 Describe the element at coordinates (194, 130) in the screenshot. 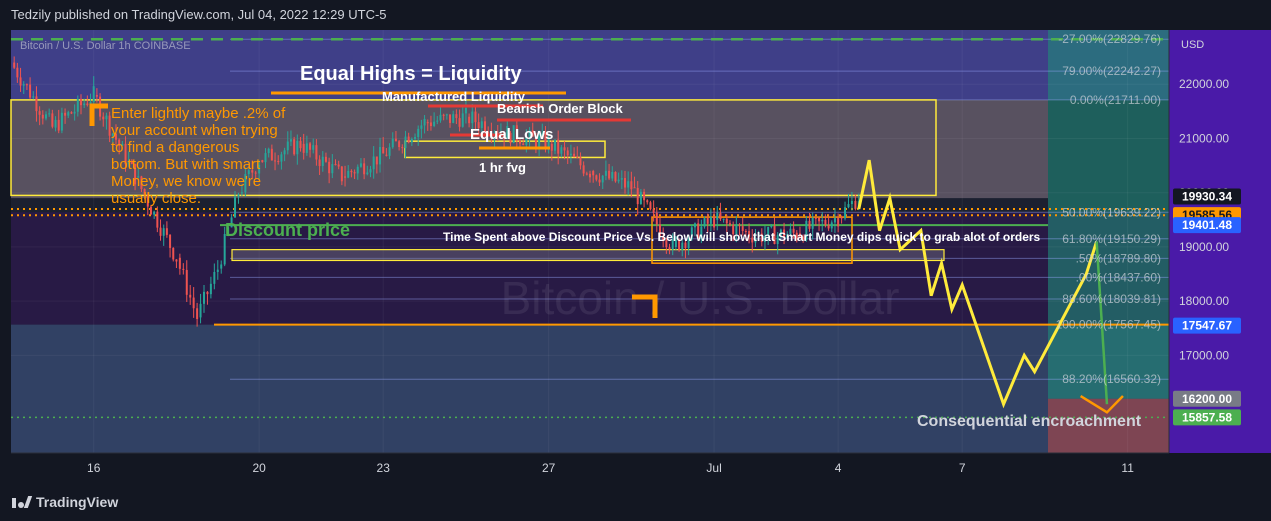

I see `annotation-enter-lightly-line: your account when trying` at that location.